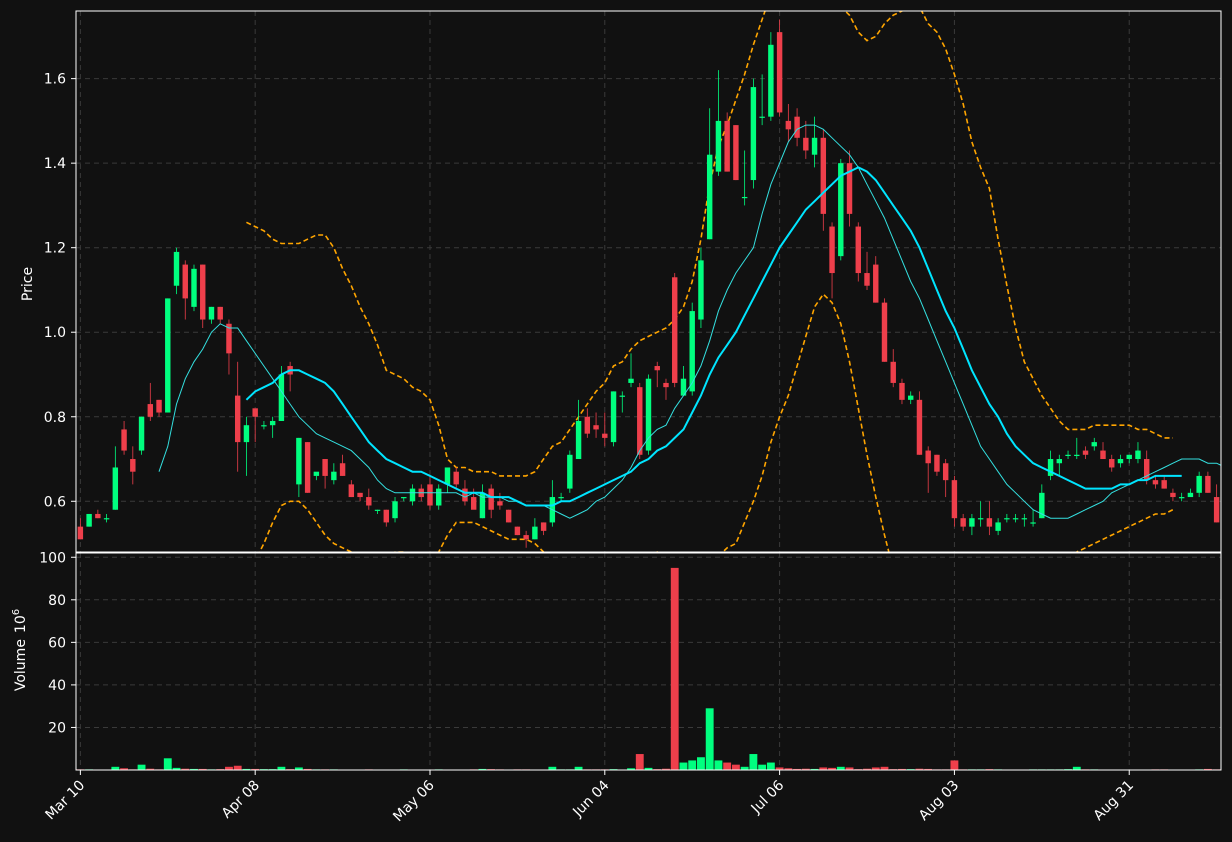  Describe the element at coordinates (55, 333) in the screenshot. I see `price-tick-label-2: 1.0` at that location.